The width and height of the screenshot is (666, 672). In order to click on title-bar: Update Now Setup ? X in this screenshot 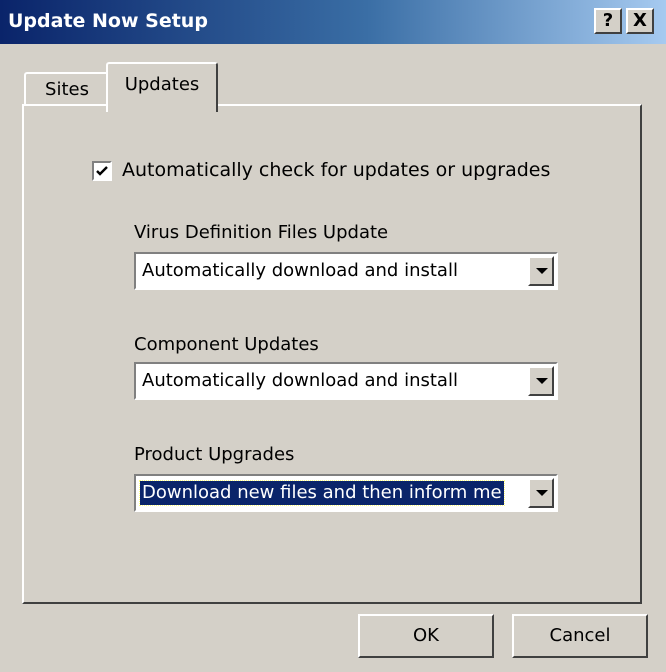, I will do `click(333, 22)`.